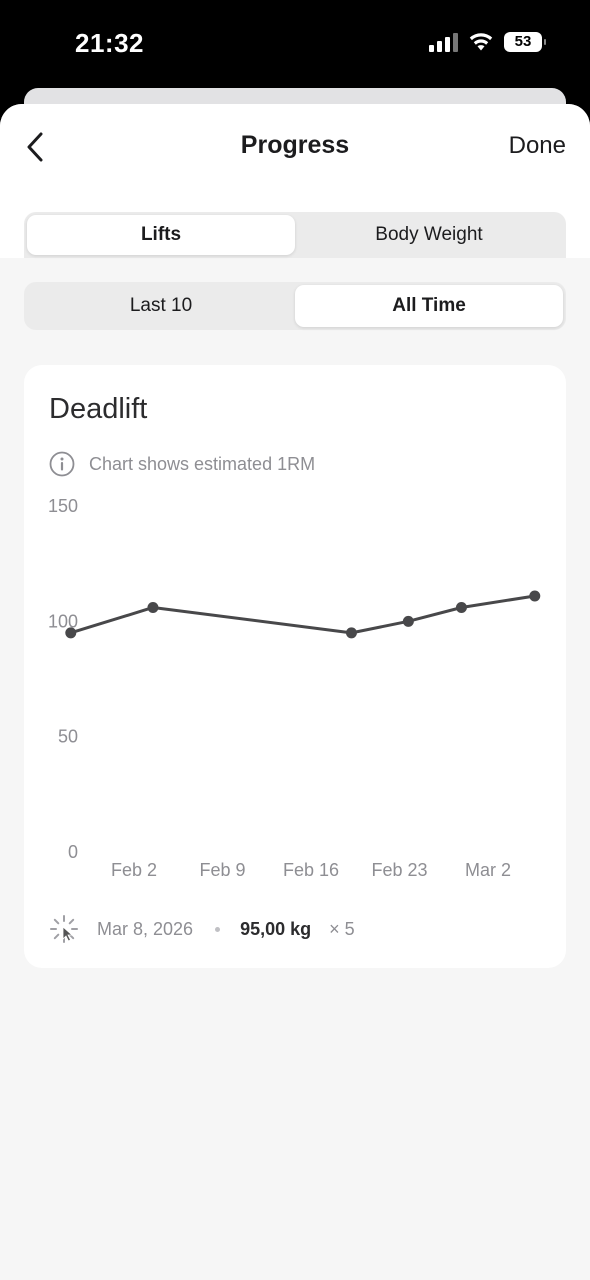  What do you see at coordinates (134, 870) in the screenshot?
I see `x-tick-label: Feb 2` at bounding box center [134, 870].